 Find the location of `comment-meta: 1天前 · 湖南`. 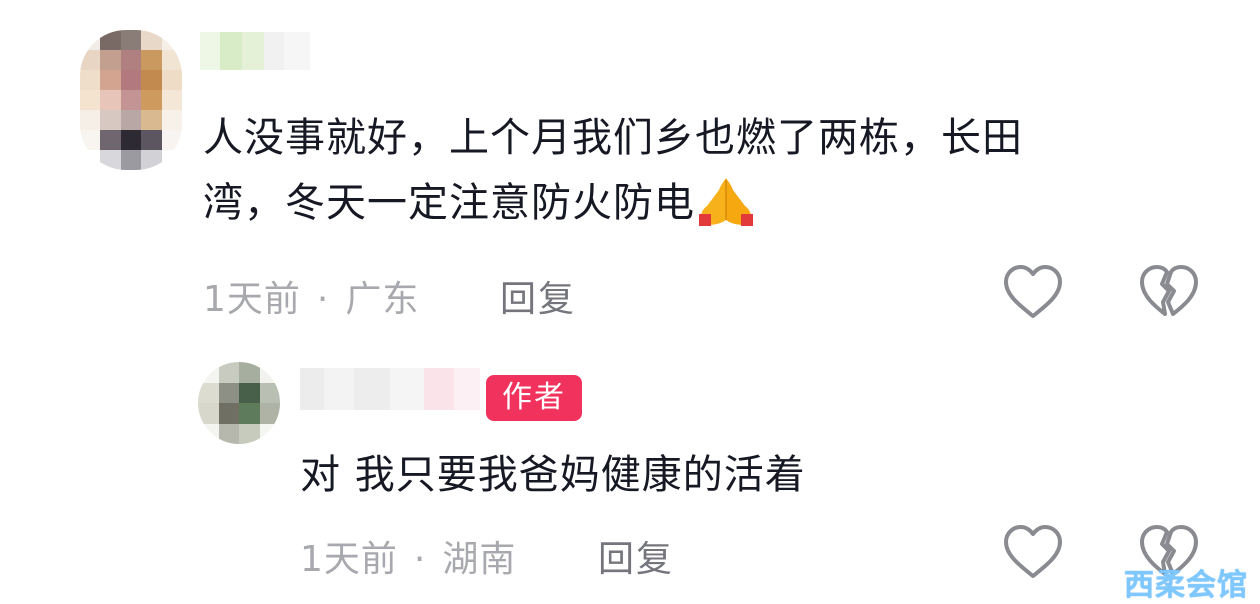

comment-meta: 1天前 · 湖南 is located at coordinates (408, 556).